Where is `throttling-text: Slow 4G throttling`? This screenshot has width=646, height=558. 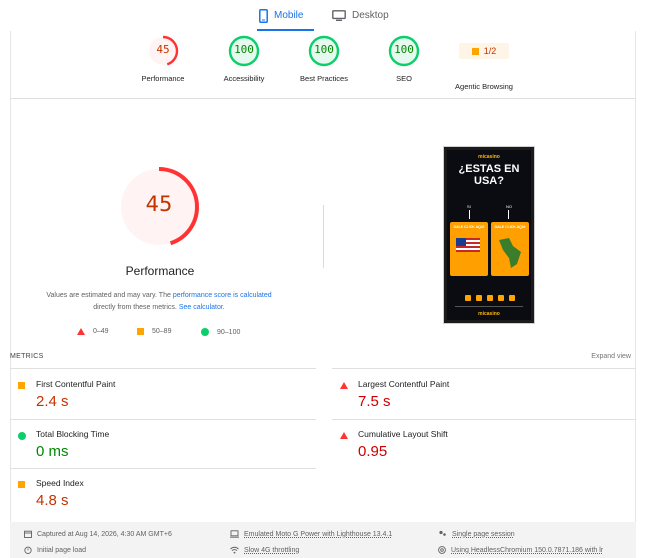
throttling-text: Slow 4G throttling is located at coordinates (272, 550).